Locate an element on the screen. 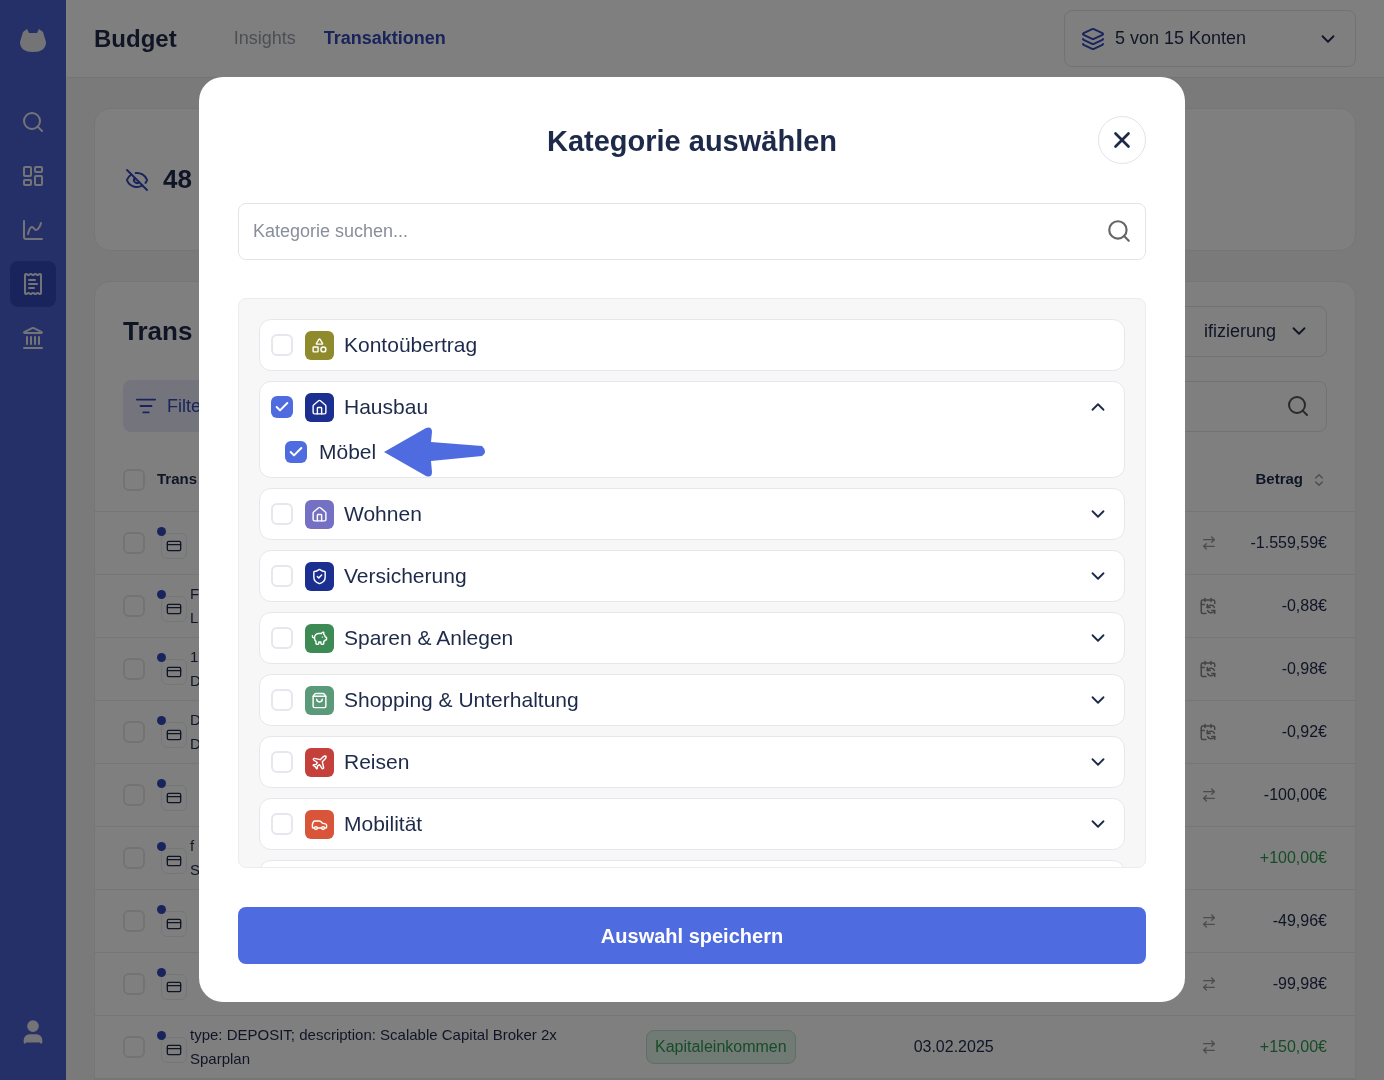 This screenshot has width=1384, height=1080. save-button: Auswahl speichern is located at coordinates (692, 935).